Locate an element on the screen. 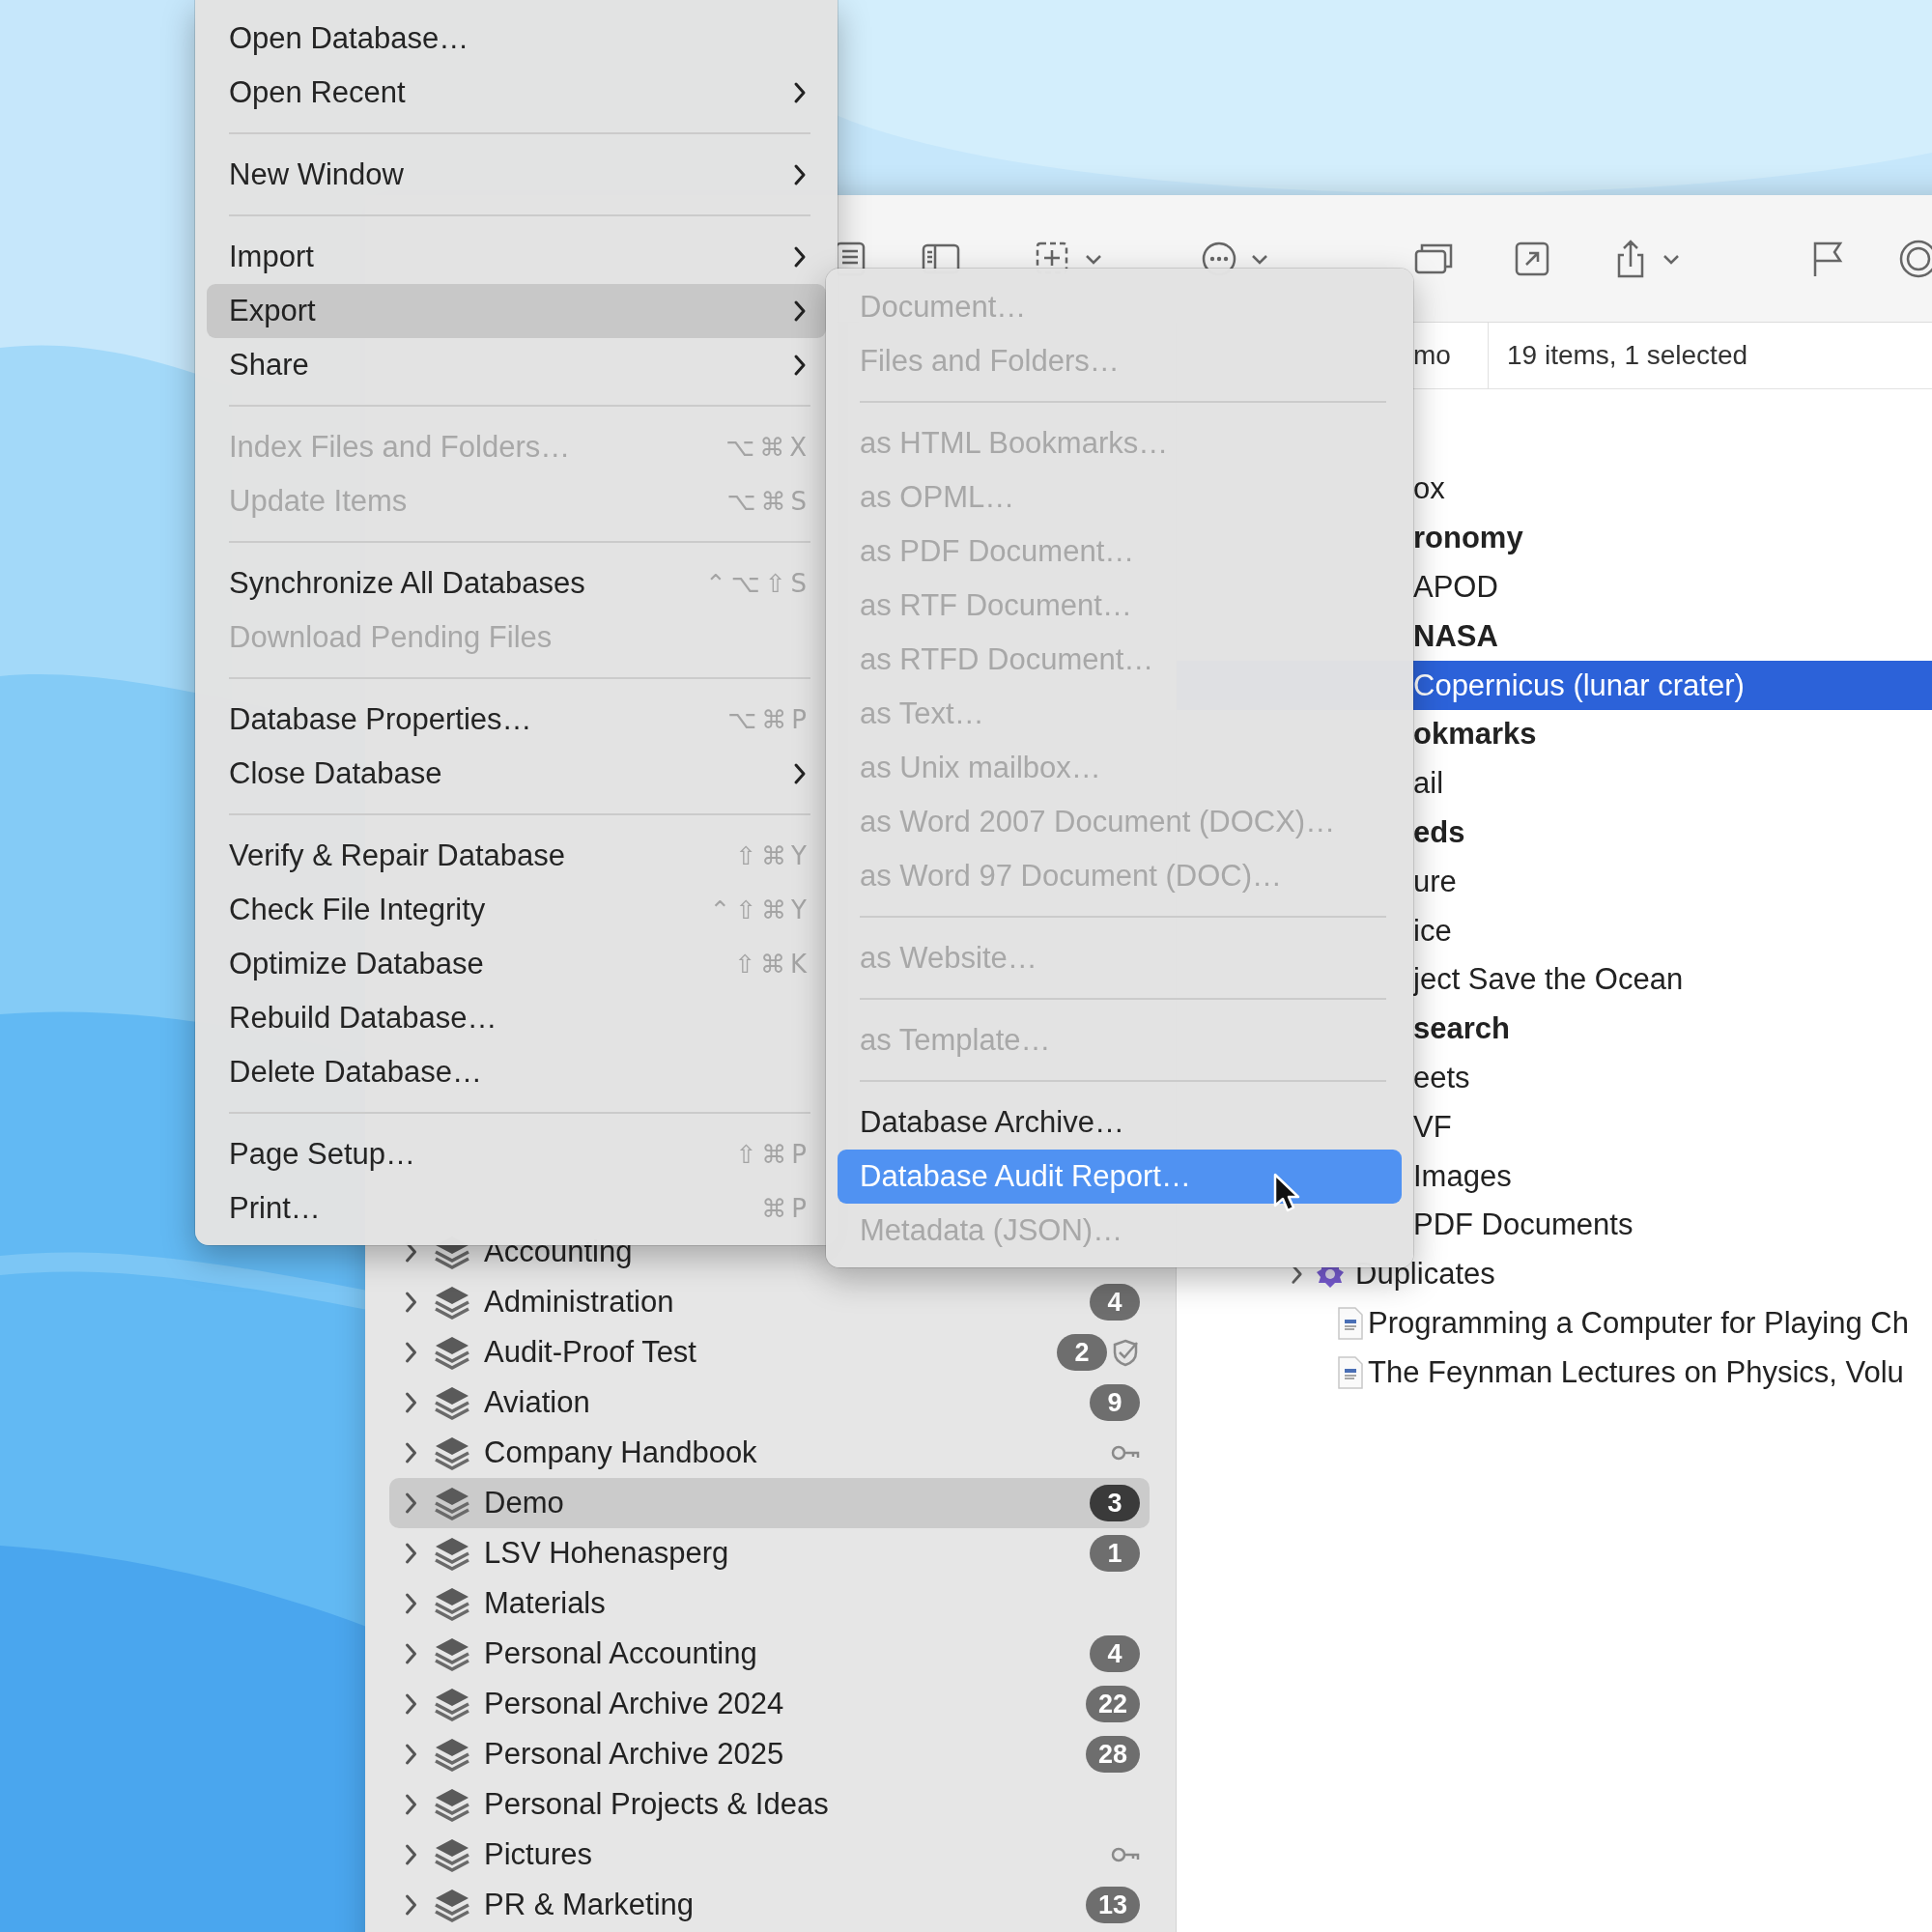 The image size is (1932, 1932). count-badge: 28 is located at coordinates (1112, 1754).